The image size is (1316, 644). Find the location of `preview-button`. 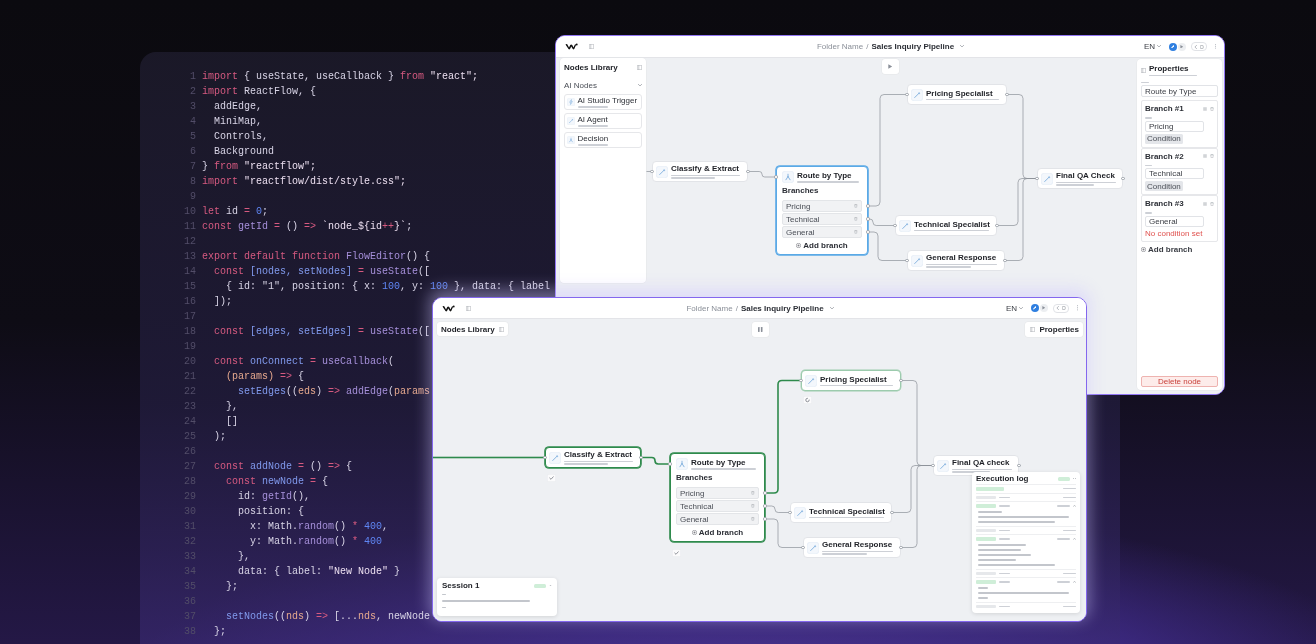

preview-button is located at coordinates (1044, 308).